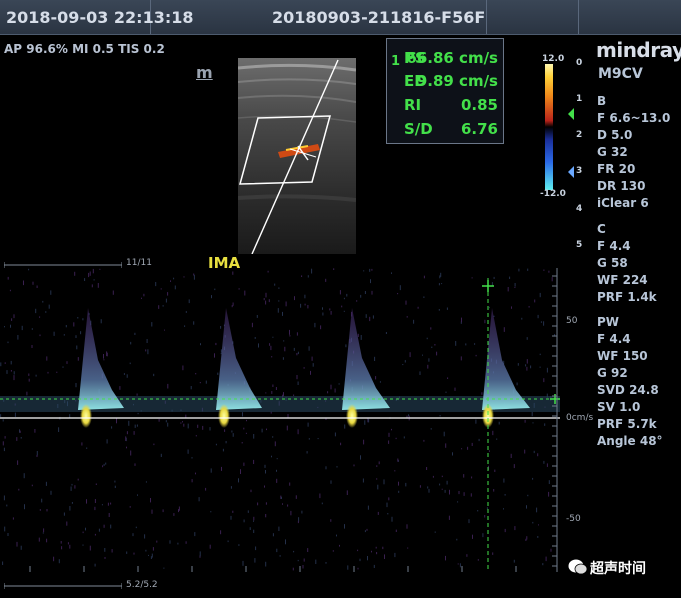 This screenshot has width=681, height=598. Describe the element at coordinates (204, 72) in the screenshot. I see `orientation-marker: m` at that location.